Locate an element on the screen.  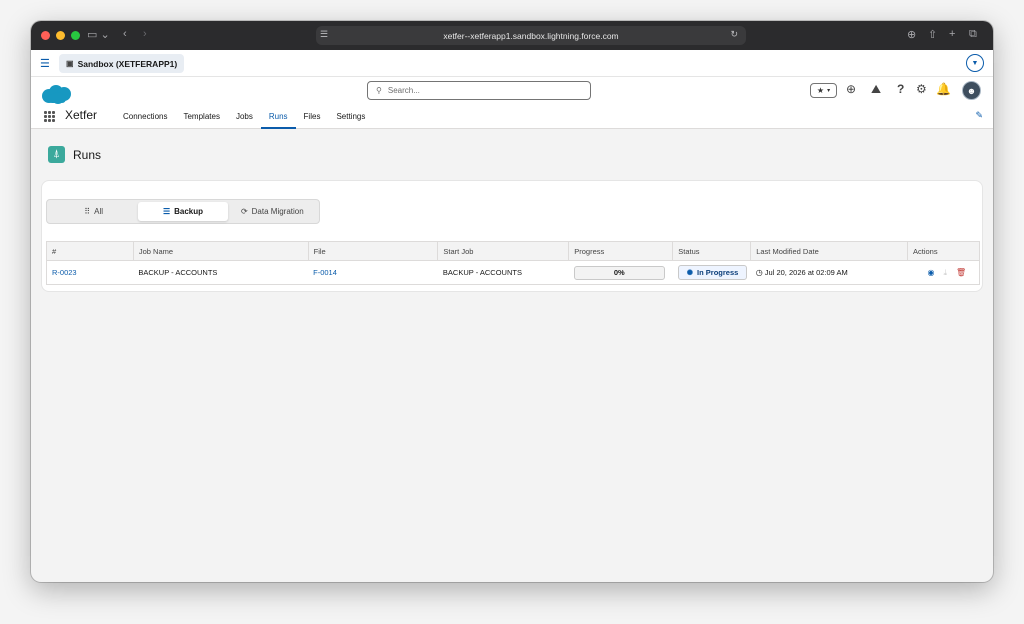
sandbox-tab-bar: ☰ ▣ Sandbox (XETFERAPP1) ▼ is located at coordinates (512, 63).